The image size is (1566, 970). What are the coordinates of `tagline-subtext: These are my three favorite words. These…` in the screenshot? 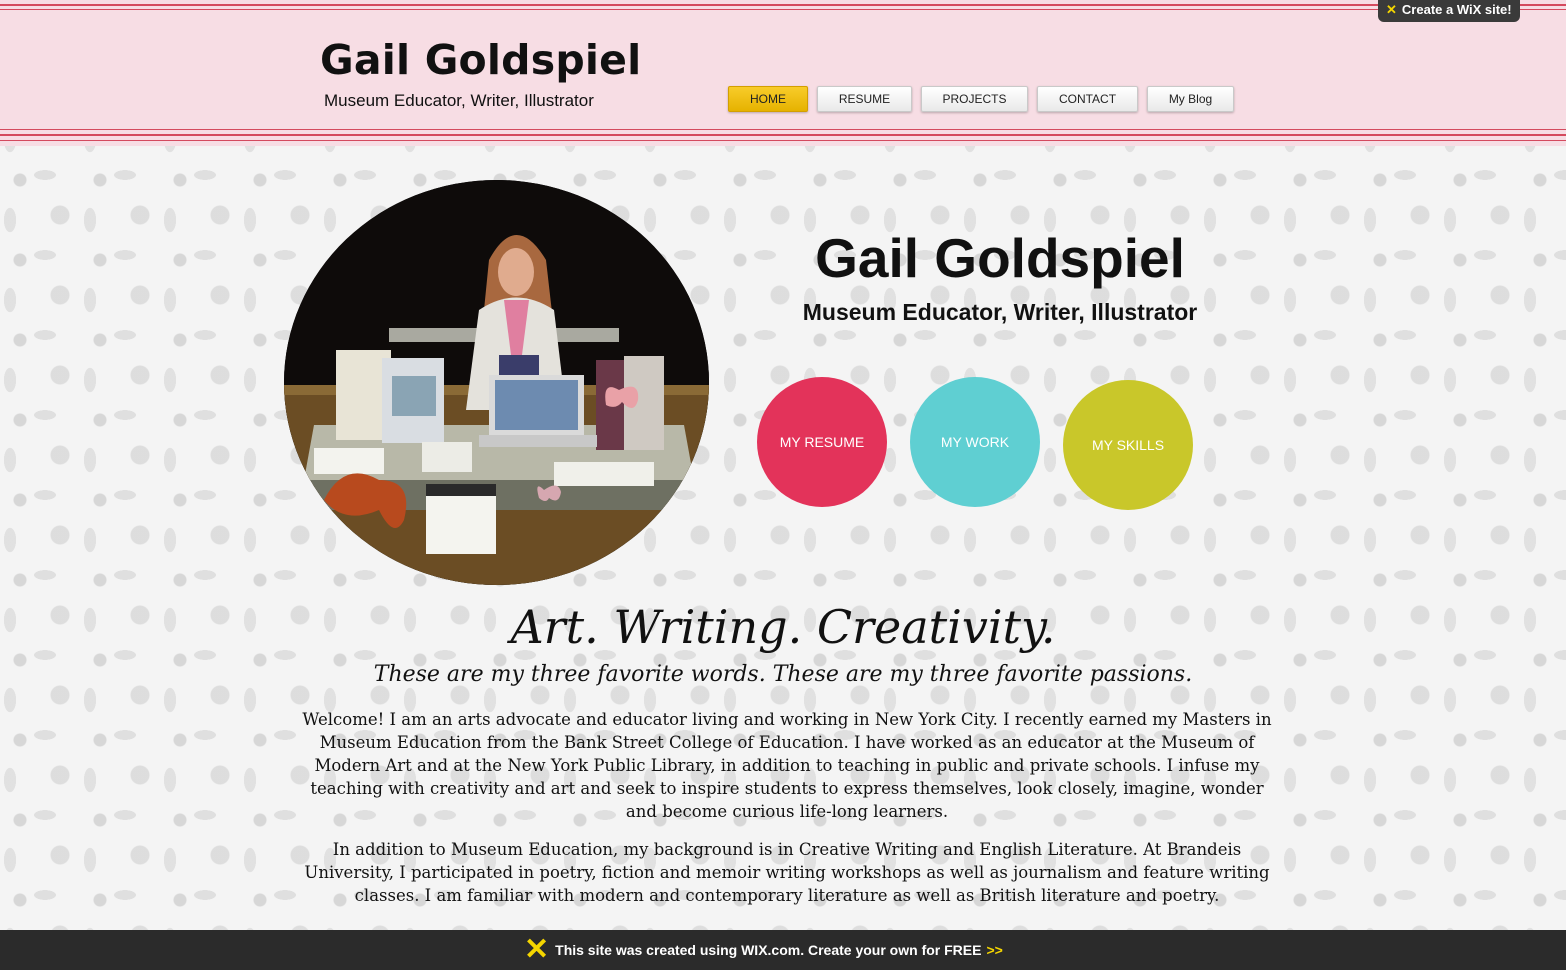 It's located at (783, 674).